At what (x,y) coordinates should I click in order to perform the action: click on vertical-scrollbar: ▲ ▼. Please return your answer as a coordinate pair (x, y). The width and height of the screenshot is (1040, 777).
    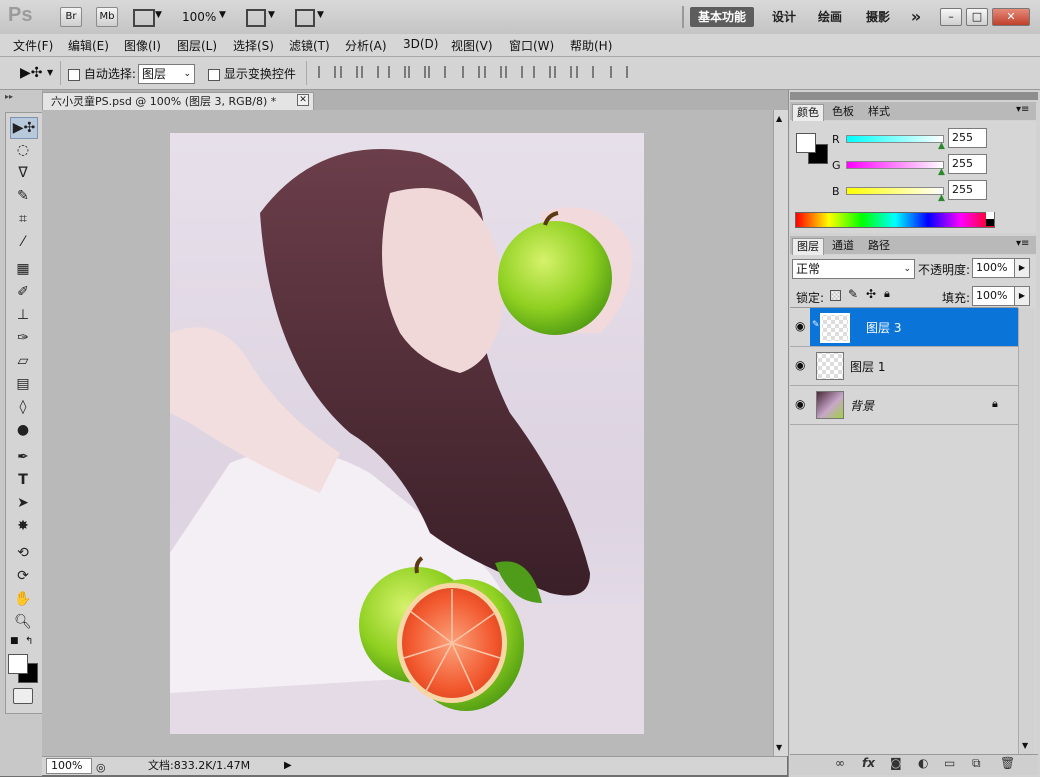
    Looking at the image, I should click on (780, 433).